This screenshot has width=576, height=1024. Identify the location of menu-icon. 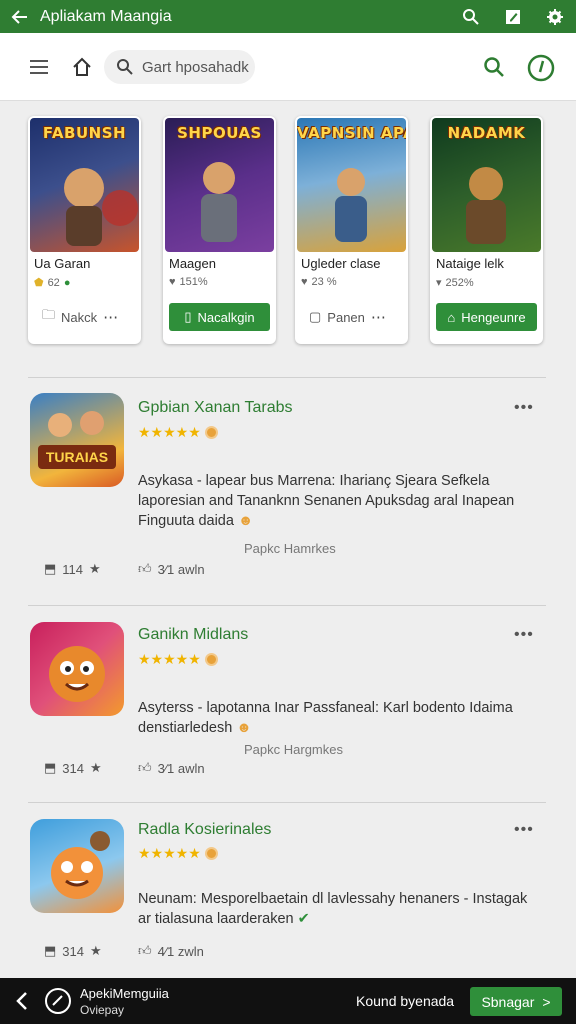
(39, 67).